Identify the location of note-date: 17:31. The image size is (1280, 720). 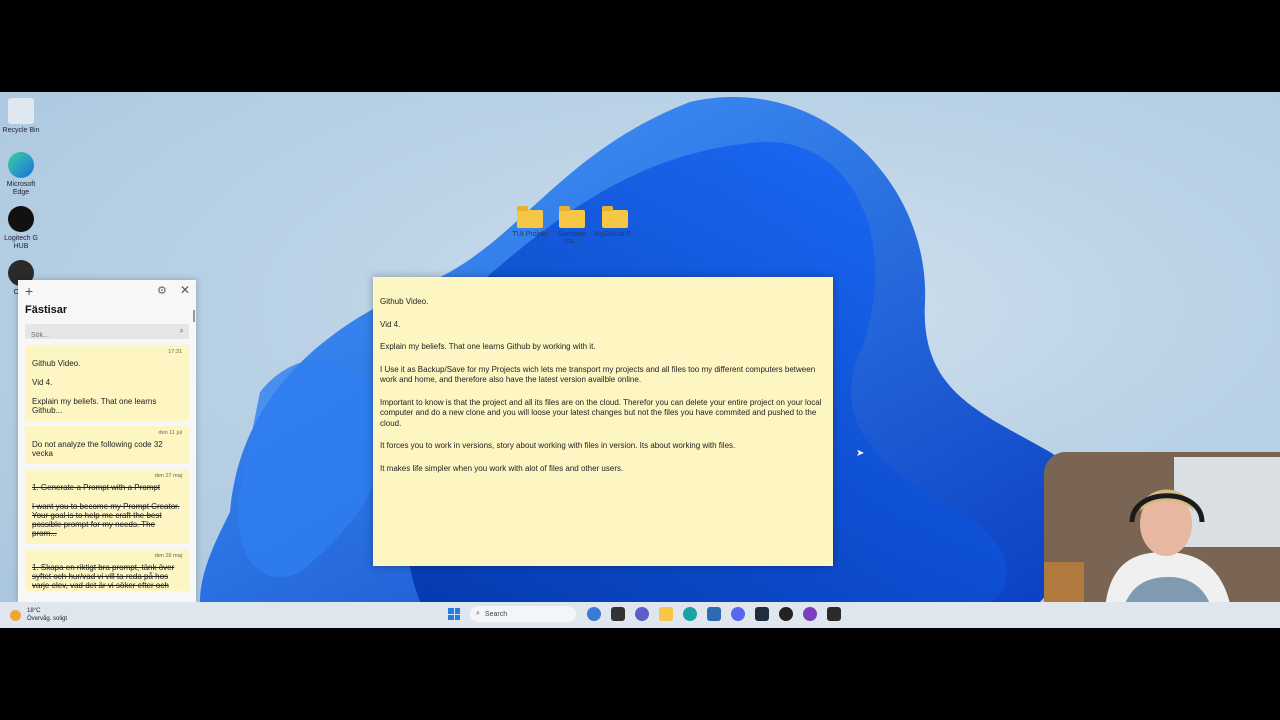
(175, 352).